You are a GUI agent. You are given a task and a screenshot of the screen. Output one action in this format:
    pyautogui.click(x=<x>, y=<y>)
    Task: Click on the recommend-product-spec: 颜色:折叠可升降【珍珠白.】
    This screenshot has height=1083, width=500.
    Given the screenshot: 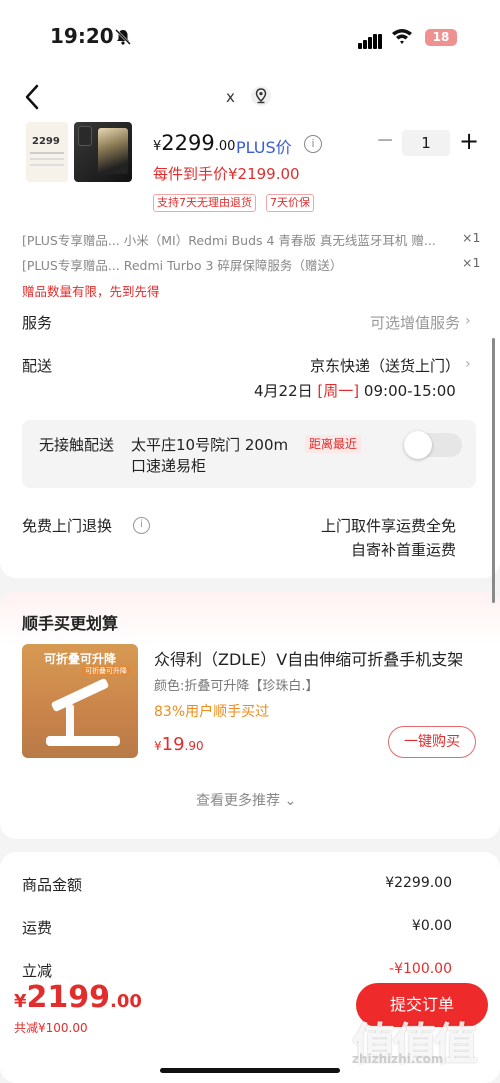 What is the action you would take?
    pyautogui.click(x=236, y=684)
    